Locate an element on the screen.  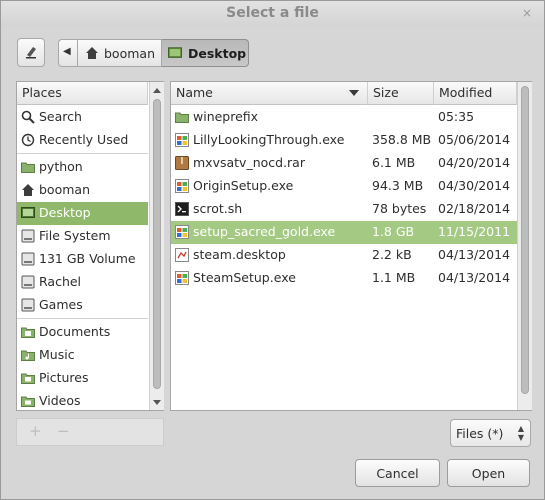
sidebar-item-booman: booman is located at coordinates (82, 190).